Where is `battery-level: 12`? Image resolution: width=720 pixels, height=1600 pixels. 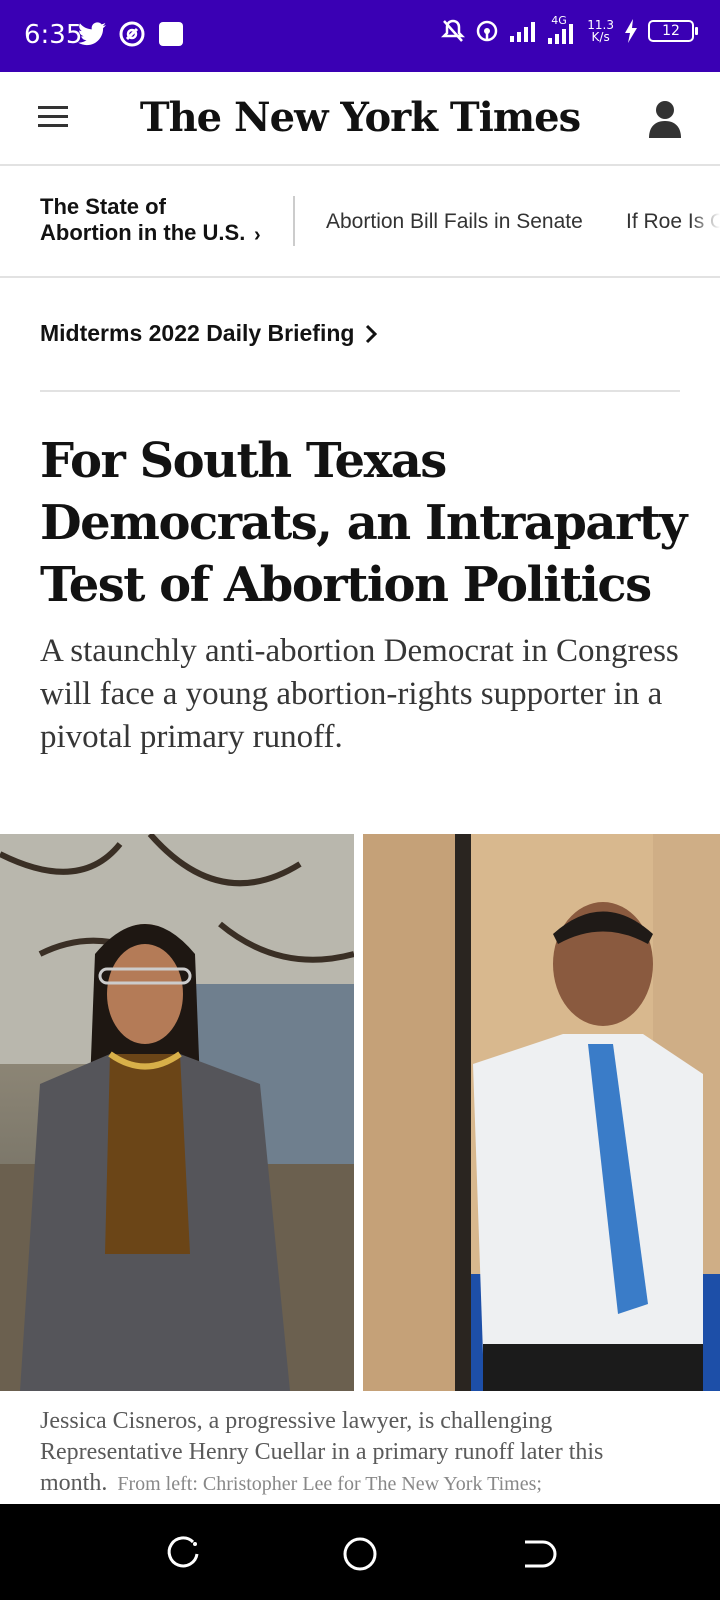 battery-level: 12 is located at coordinates (671, 31).